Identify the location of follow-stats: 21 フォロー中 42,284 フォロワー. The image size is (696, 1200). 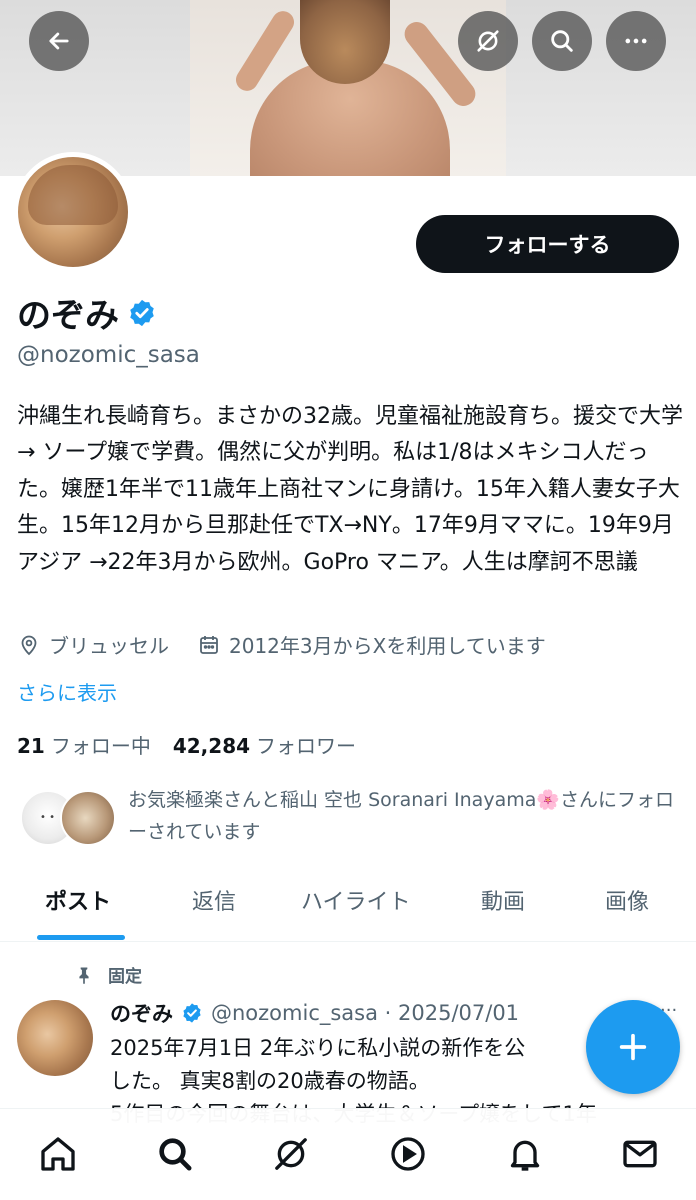
(197, 744).